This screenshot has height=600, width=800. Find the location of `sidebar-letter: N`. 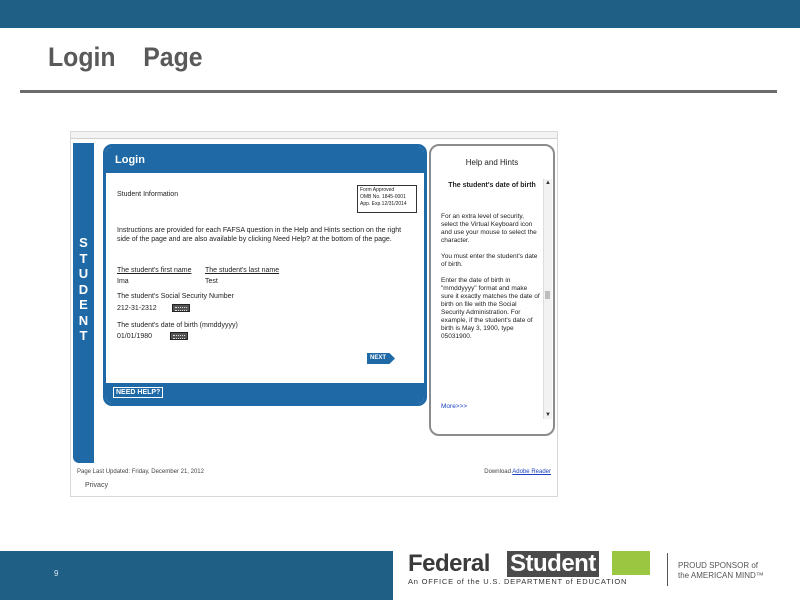

sidebar-letter: N is located at coordinates (83, 320).